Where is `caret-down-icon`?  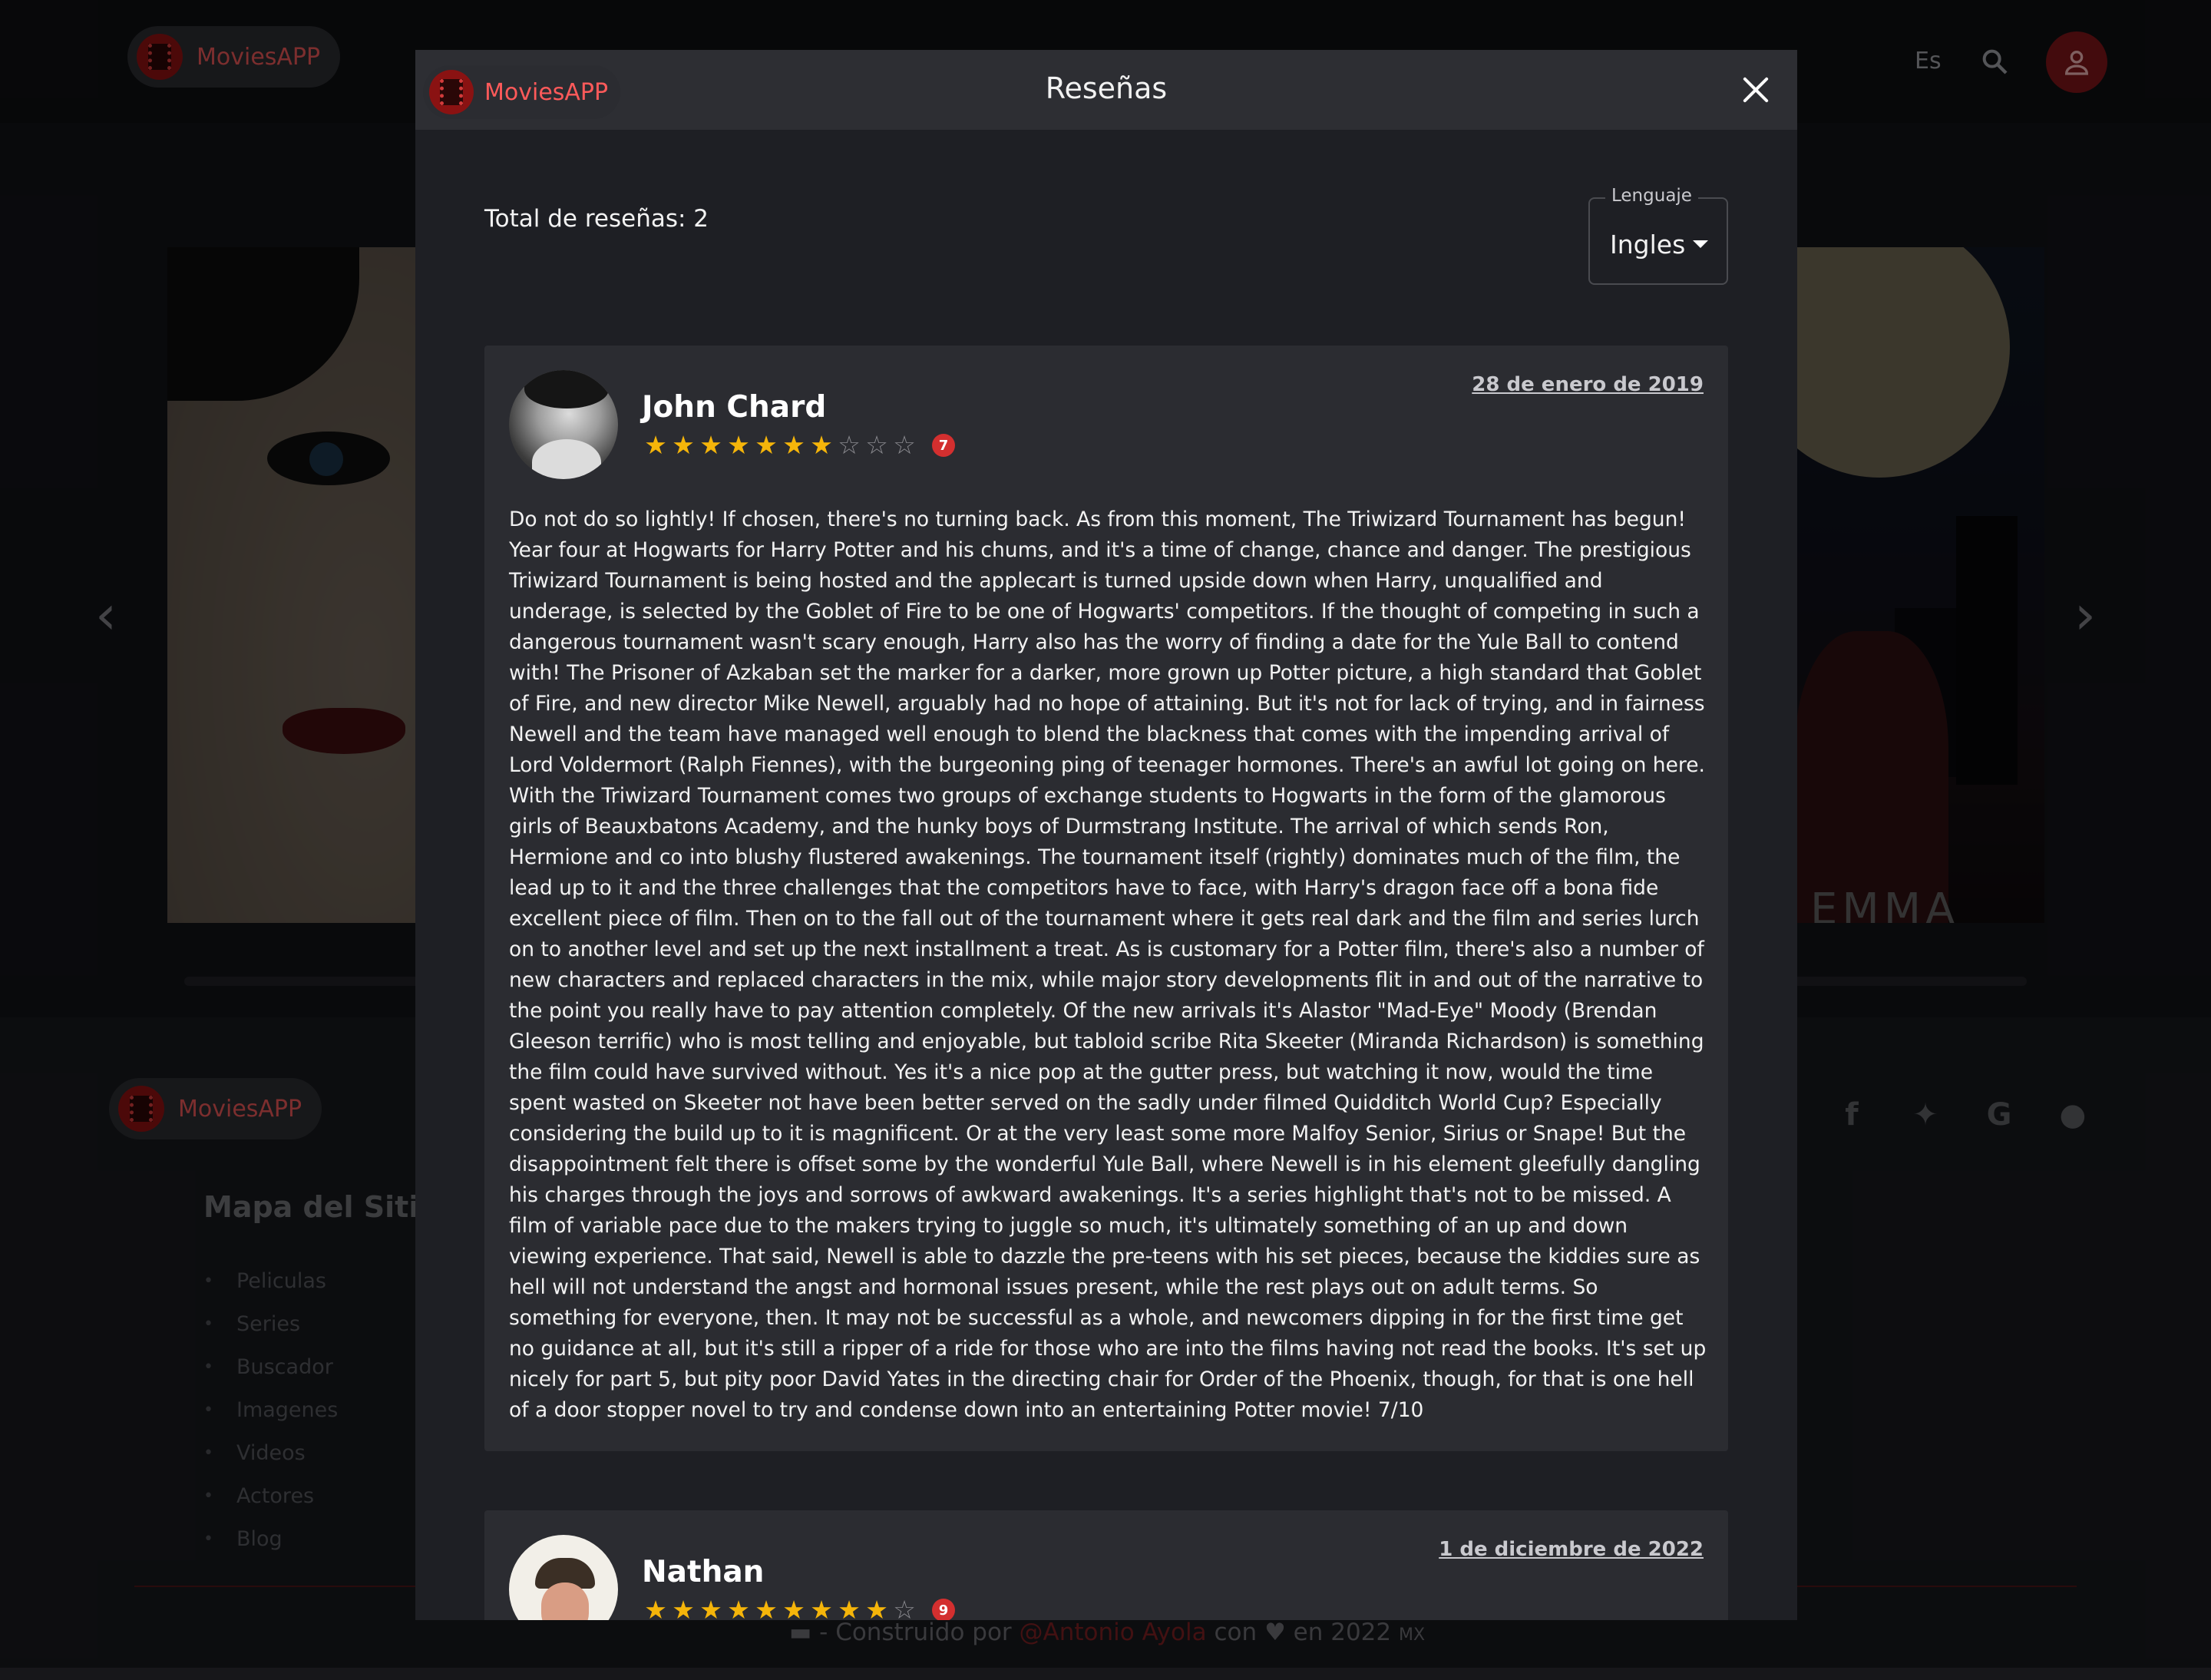
caret-down-icon is located at coordinates (1700, 244).